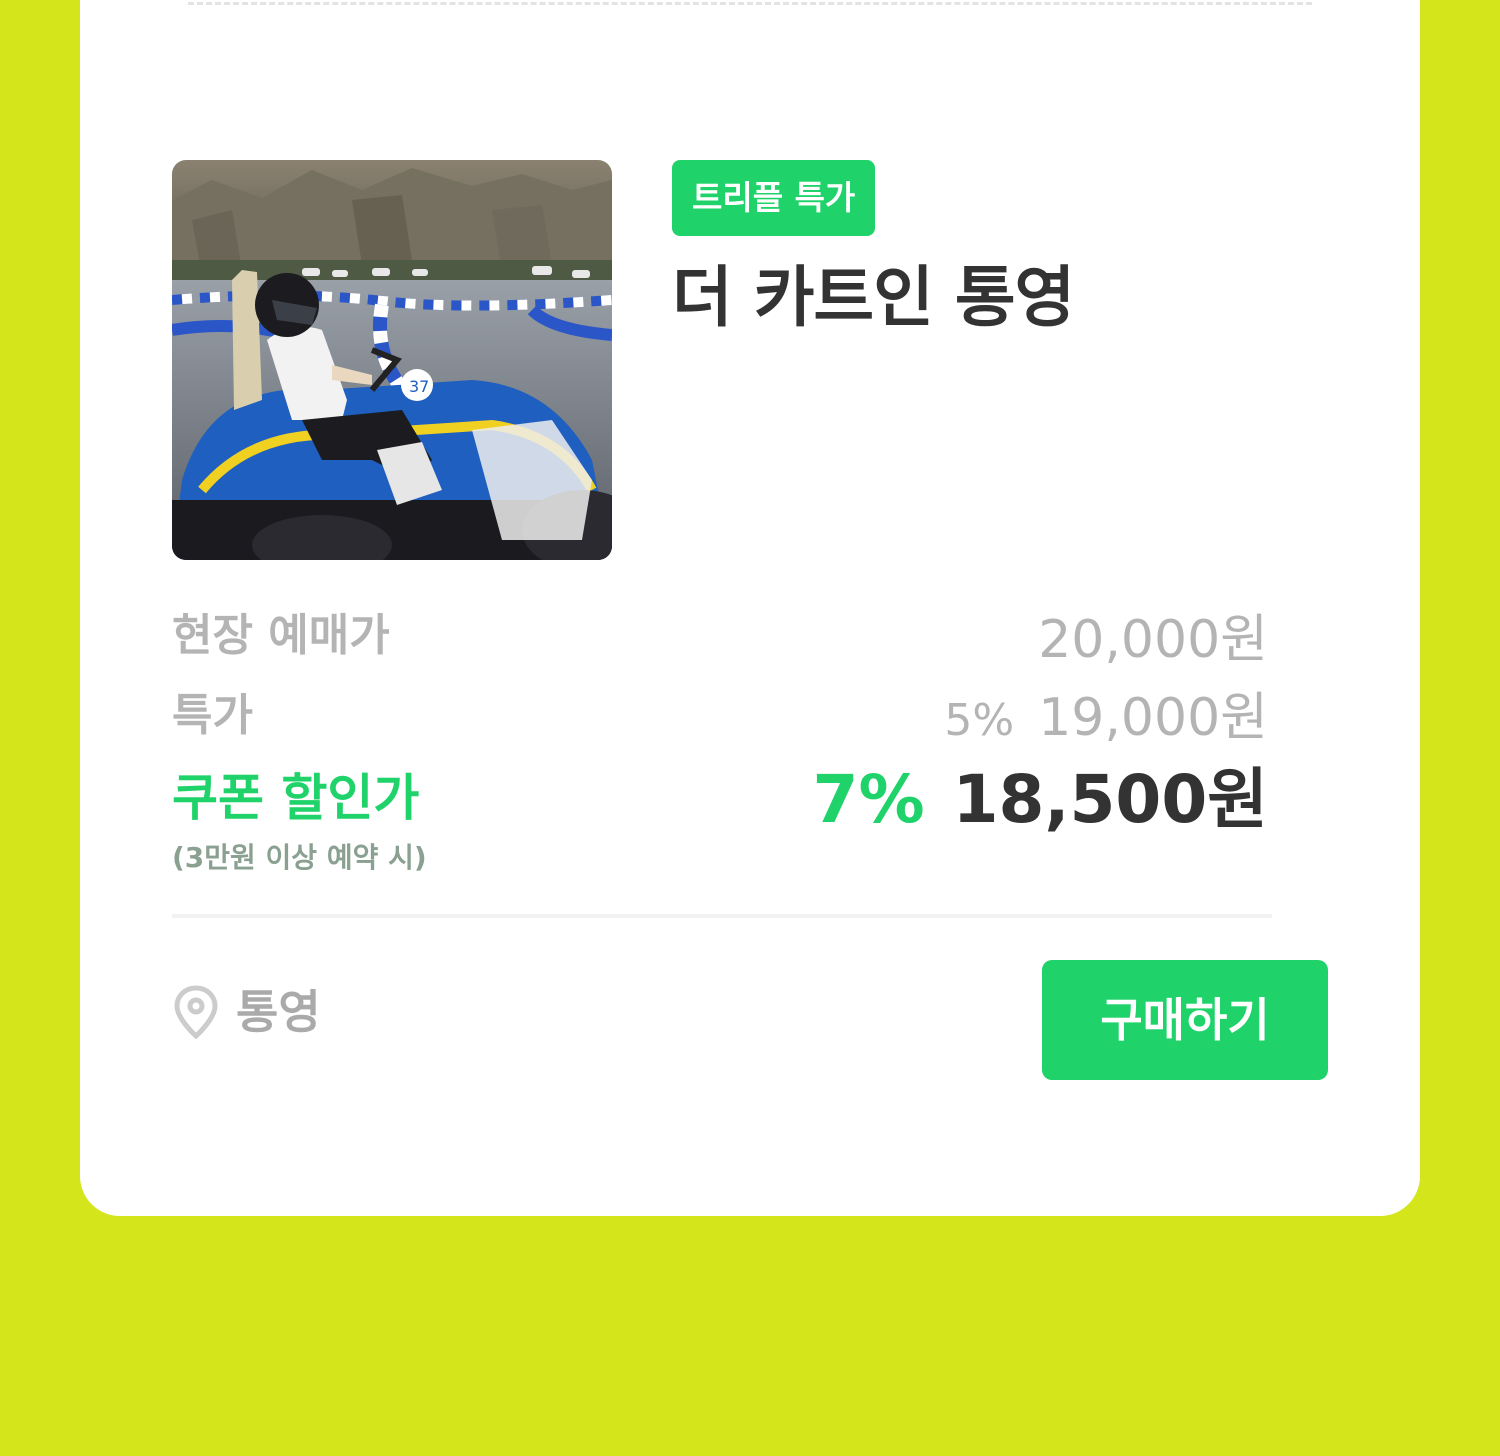  What do you see at coordinates (722, 916) in the screenshot?
I see `section-divider` at bounding box center [722, 916].